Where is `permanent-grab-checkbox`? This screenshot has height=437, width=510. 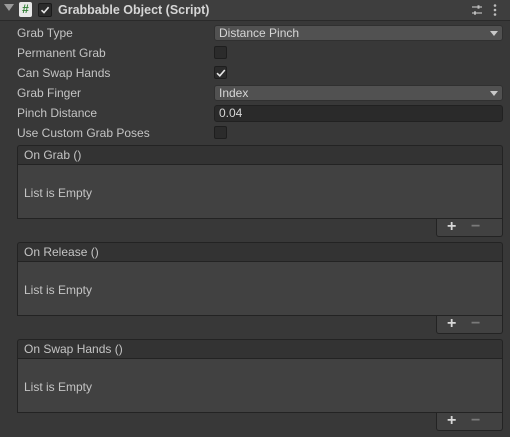
permanent-grab-checkbox is located at coordinates (220, 52).